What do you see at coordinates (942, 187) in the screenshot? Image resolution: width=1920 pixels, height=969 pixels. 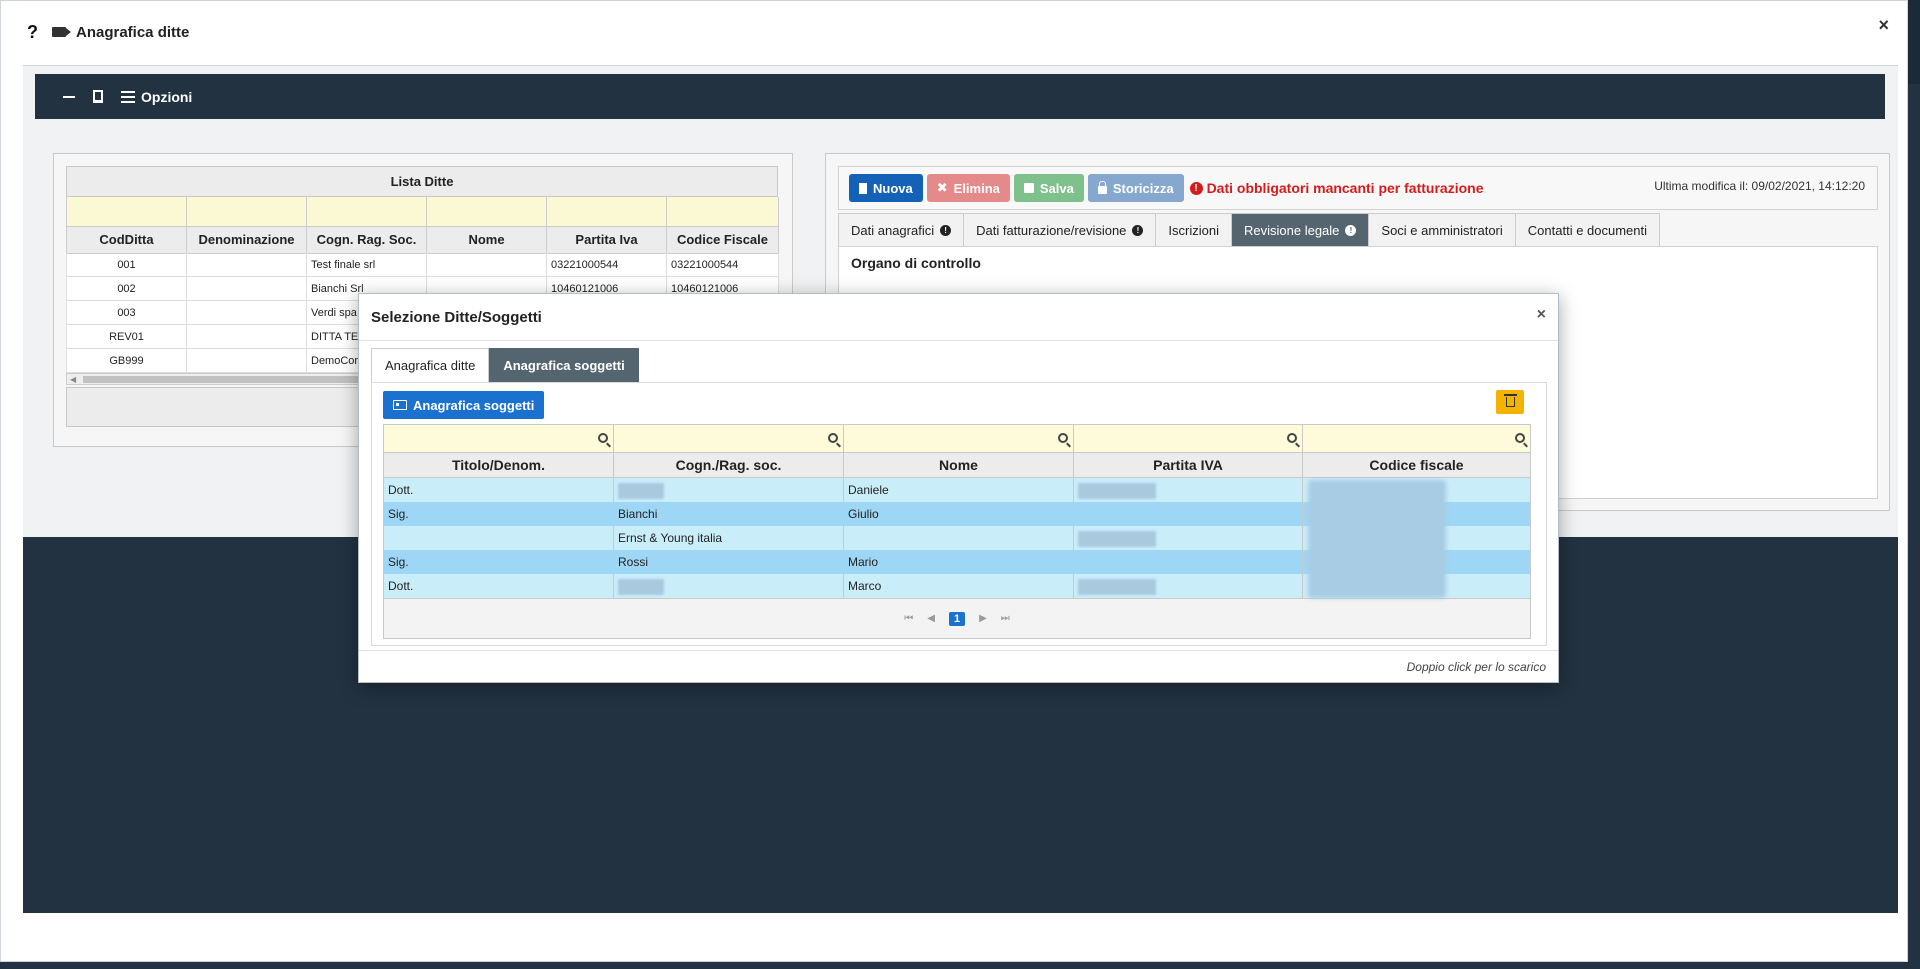 I see `x-icon: ✖` at bounding box center [942, 187].